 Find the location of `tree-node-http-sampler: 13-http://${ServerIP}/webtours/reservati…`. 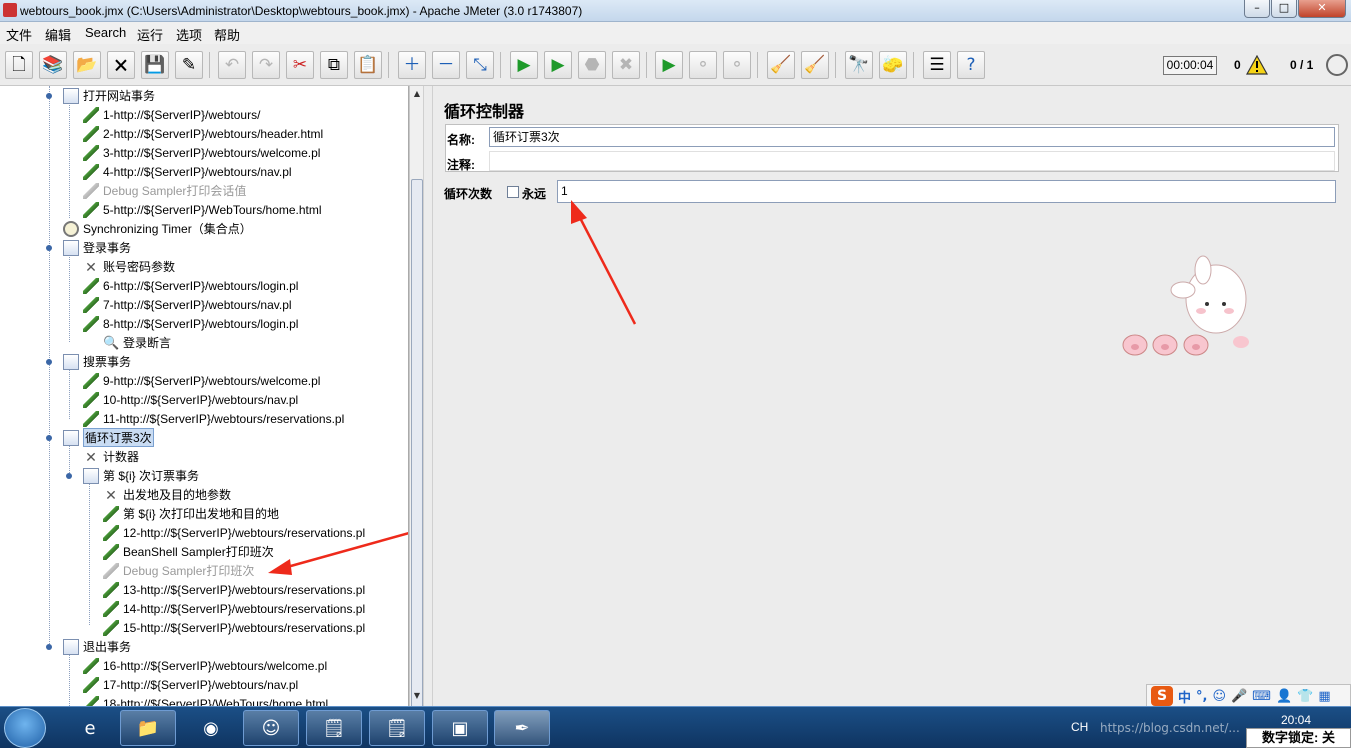

tree-node-http-sampler: 13-http://${ServerIP}/webtours/reservati… is located at coordinates (234, 589).